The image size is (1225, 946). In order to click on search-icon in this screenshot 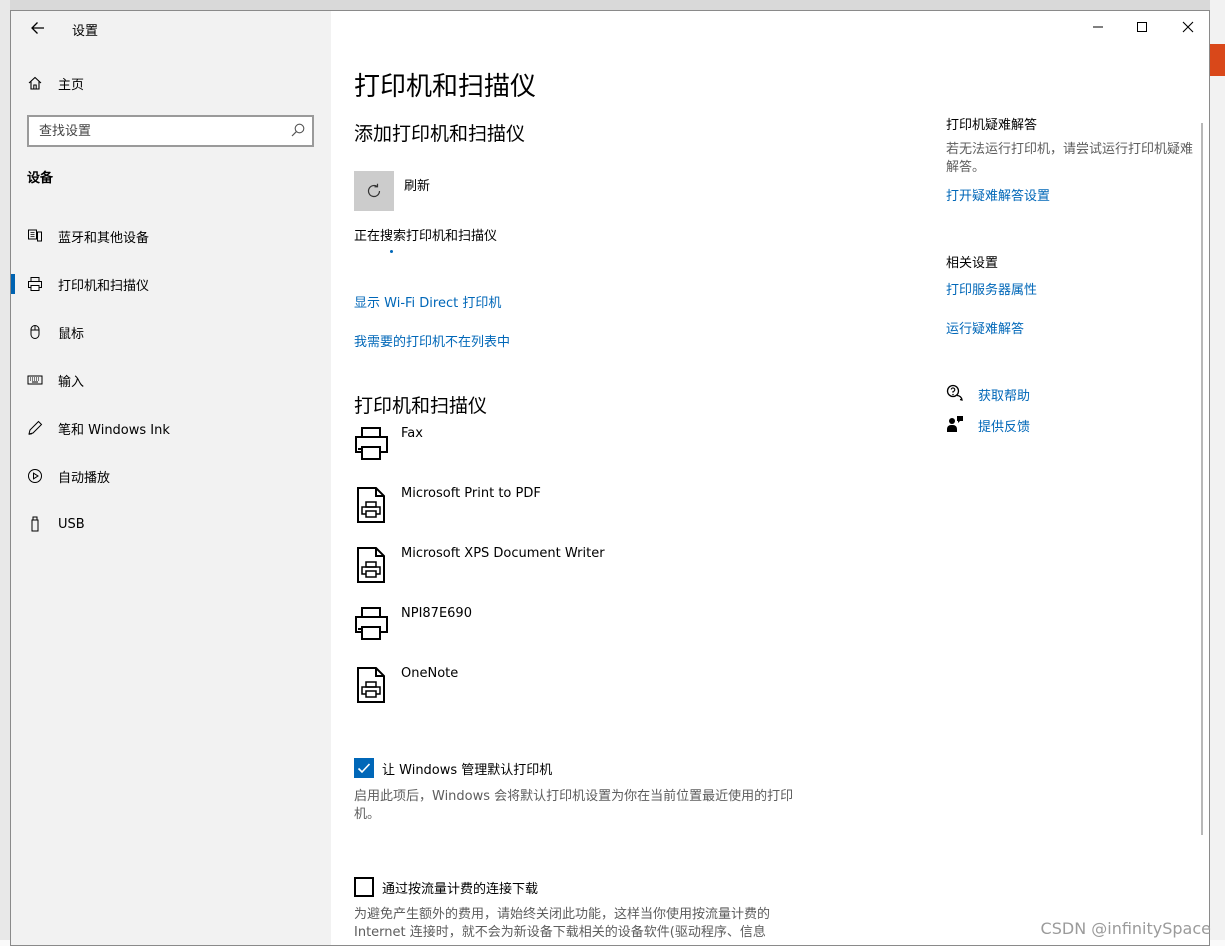, I will do `click(298, 130)`.